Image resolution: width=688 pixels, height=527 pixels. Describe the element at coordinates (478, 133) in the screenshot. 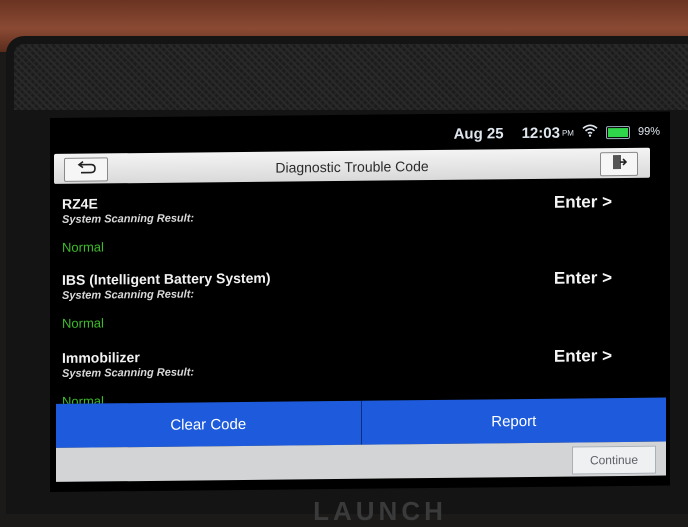

I see `status-date: Aug 25` at that location.